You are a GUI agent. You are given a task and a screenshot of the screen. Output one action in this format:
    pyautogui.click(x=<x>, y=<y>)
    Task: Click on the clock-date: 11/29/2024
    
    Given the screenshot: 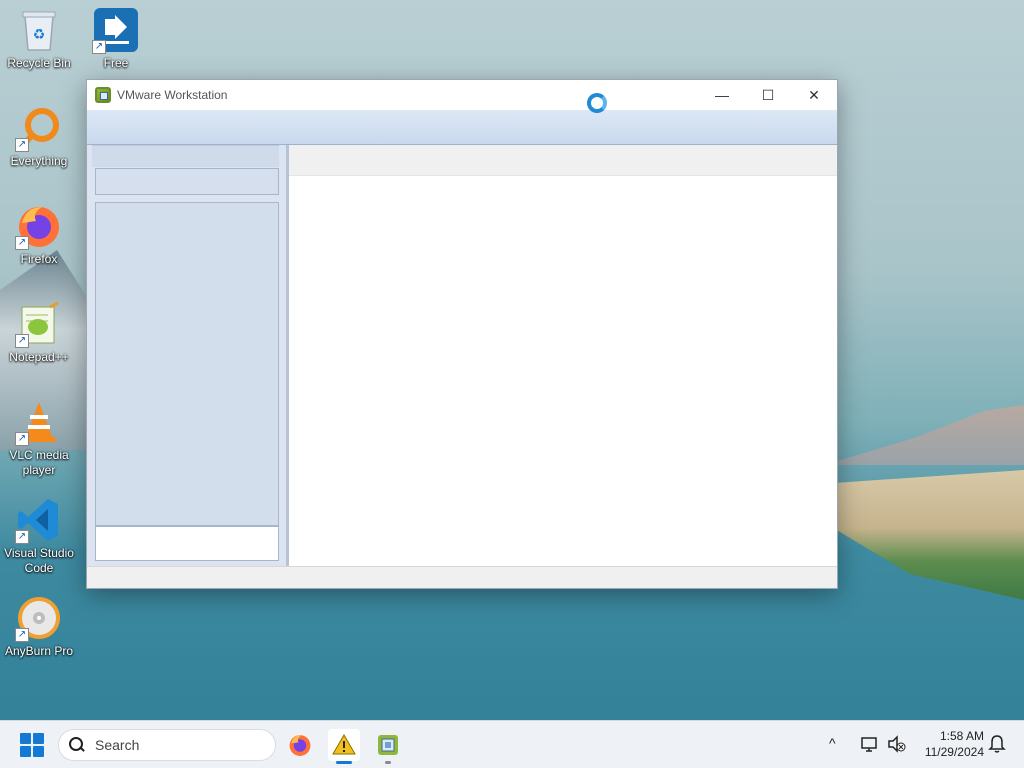 What is the action you would take?
    pyautogui.click(x=954, y=752)
    